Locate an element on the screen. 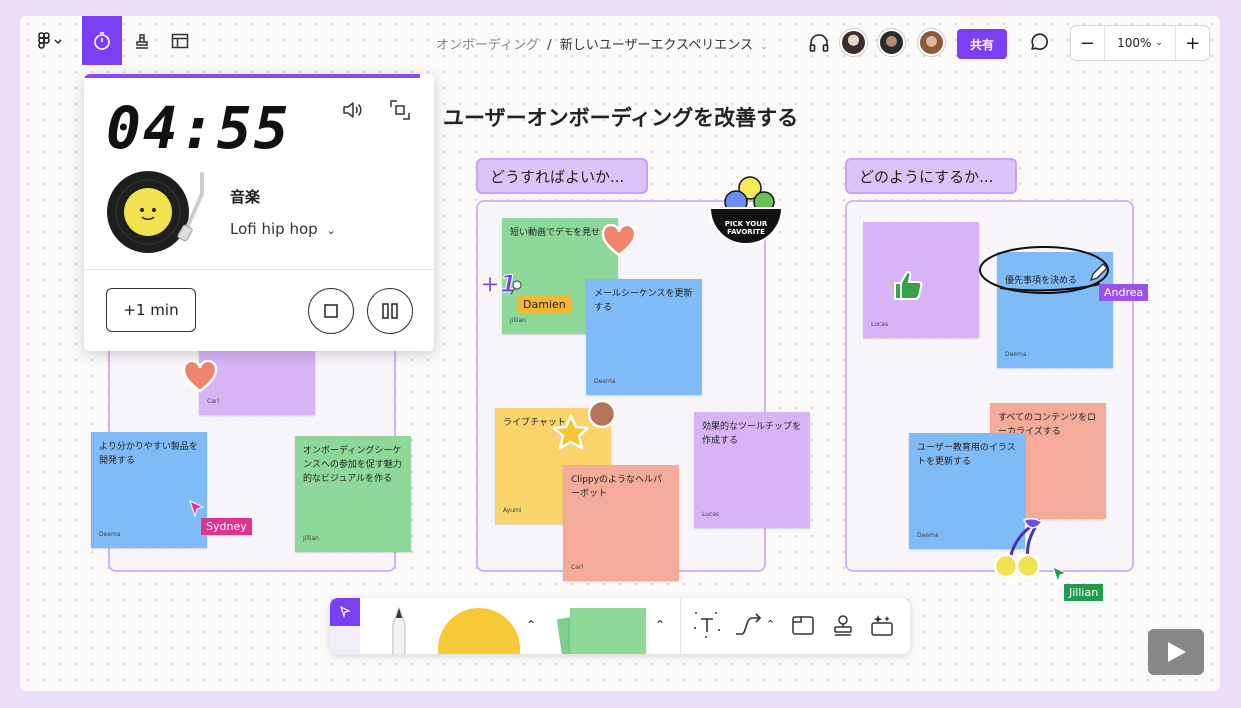  pick-favorite-sticker: PICK YOUR FAVORITE is located at coordinates (746, 208).